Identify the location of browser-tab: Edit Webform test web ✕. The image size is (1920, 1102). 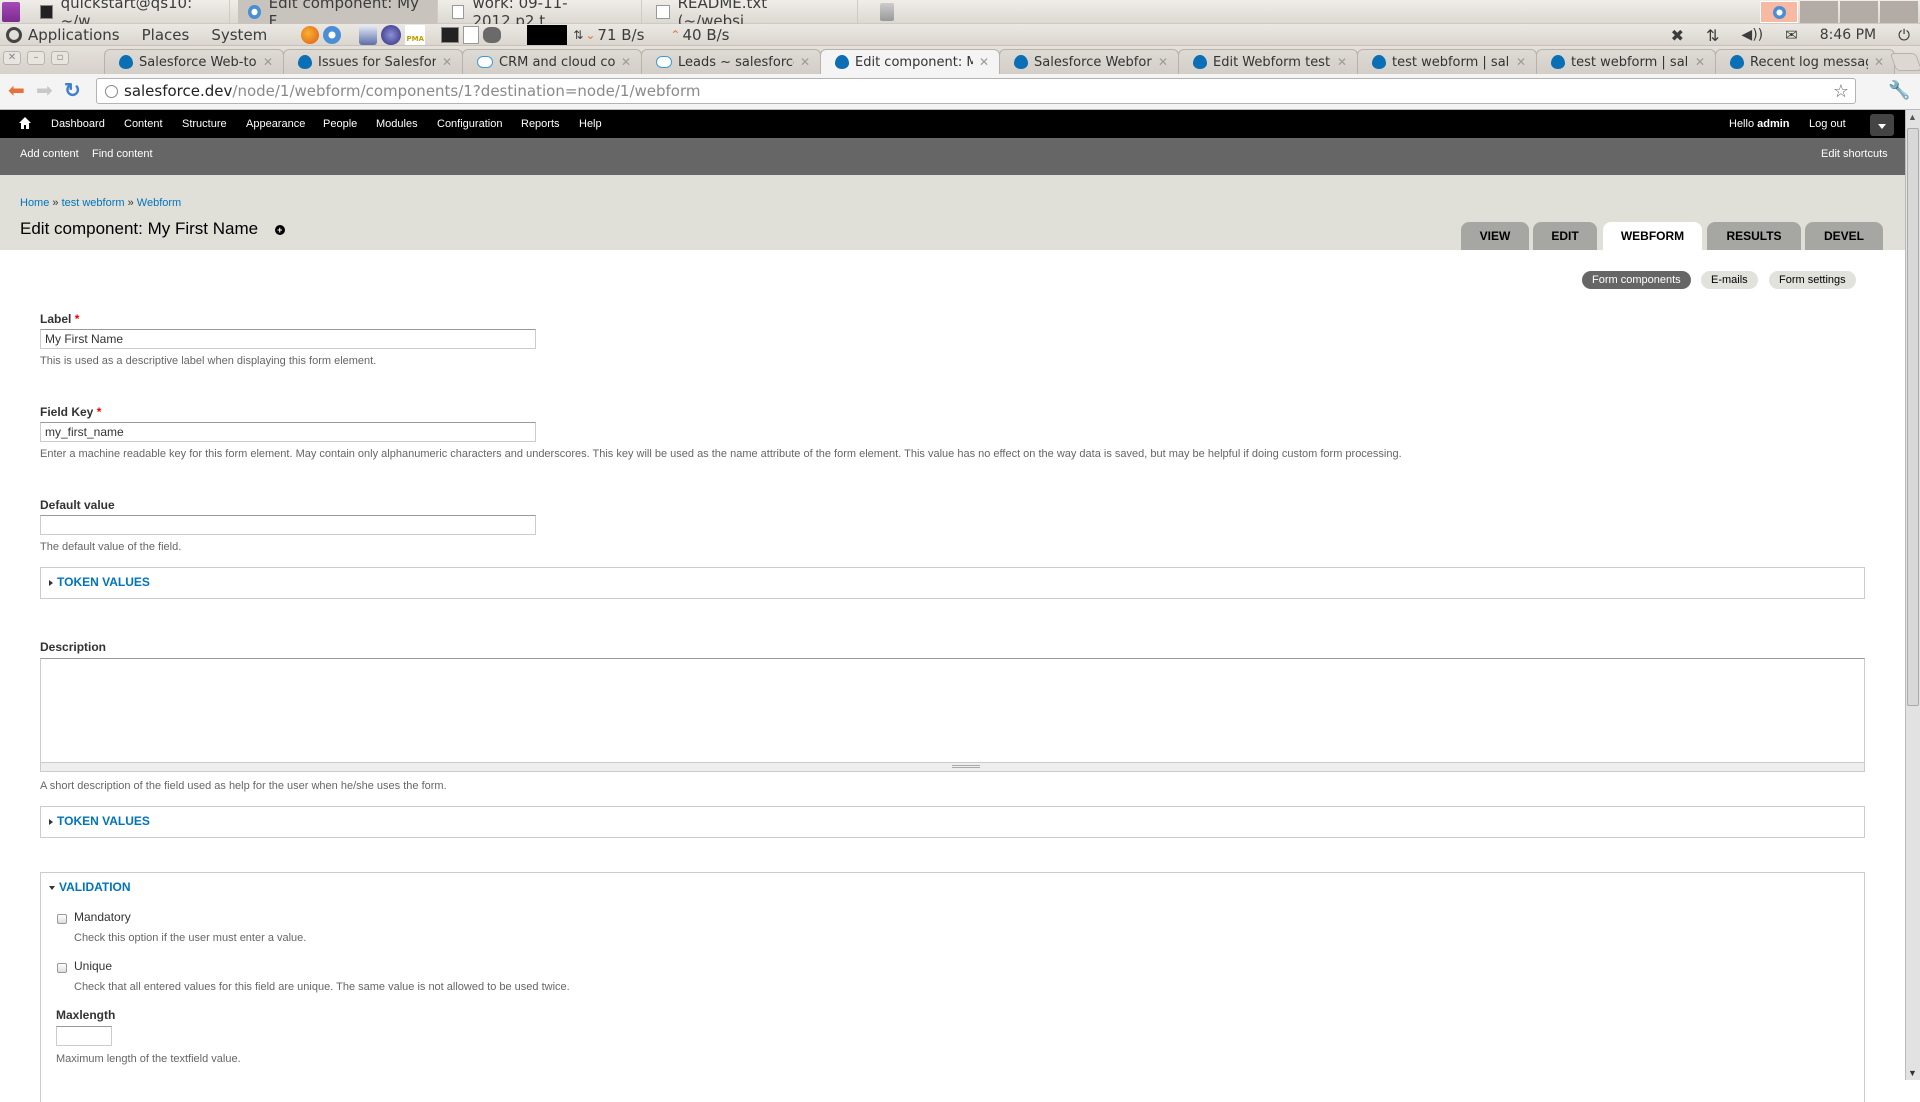
(1268, 61).